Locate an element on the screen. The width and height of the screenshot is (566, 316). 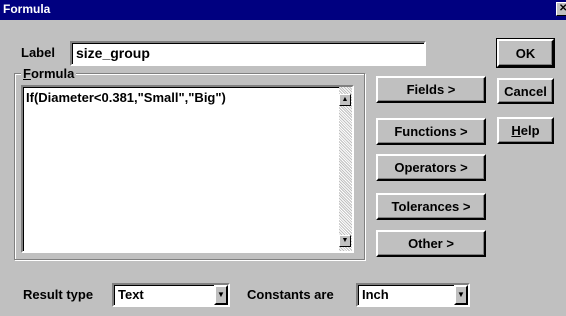
cancel-button: Cancel is located at coordinates (525, 91).